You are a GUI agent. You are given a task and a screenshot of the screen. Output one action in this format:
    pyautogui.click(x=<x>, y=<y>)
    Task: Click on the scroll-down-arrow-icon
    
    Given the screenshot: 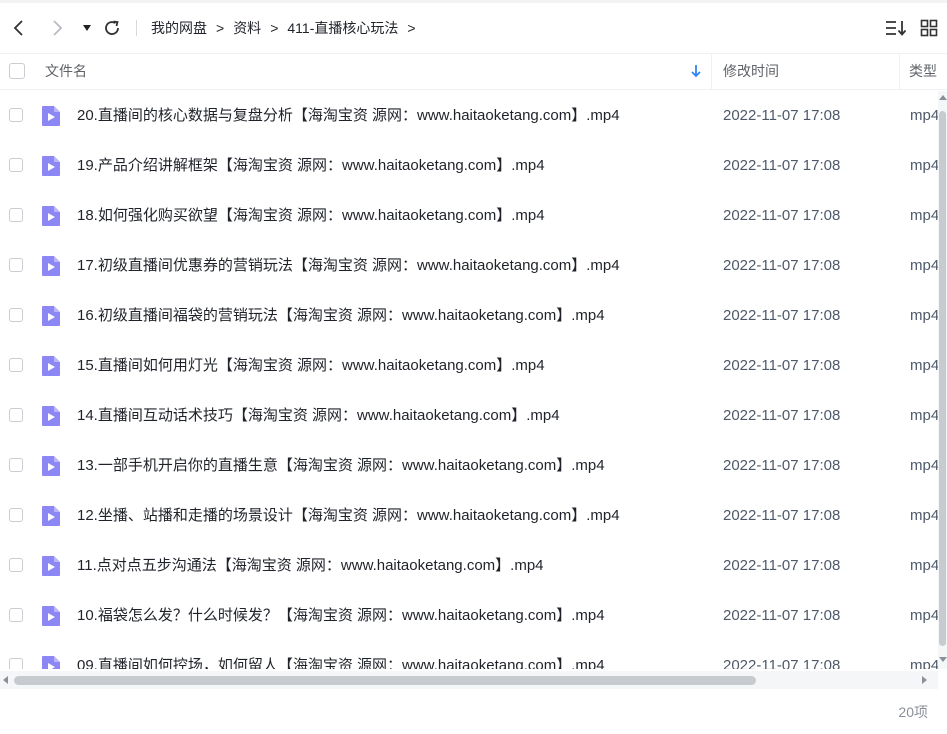 What is the action you would take?
    pyautogui.click(x=943, y=659)
    